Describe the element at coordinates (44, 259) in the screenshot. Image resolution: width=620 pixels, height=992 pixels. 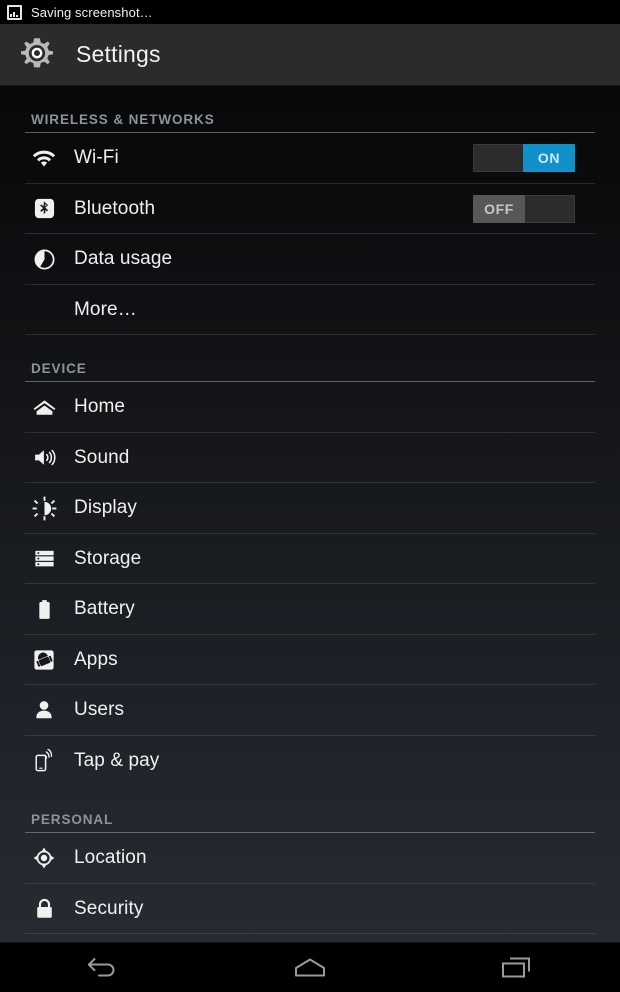
I see `data-usage-pie-icon` at that location.